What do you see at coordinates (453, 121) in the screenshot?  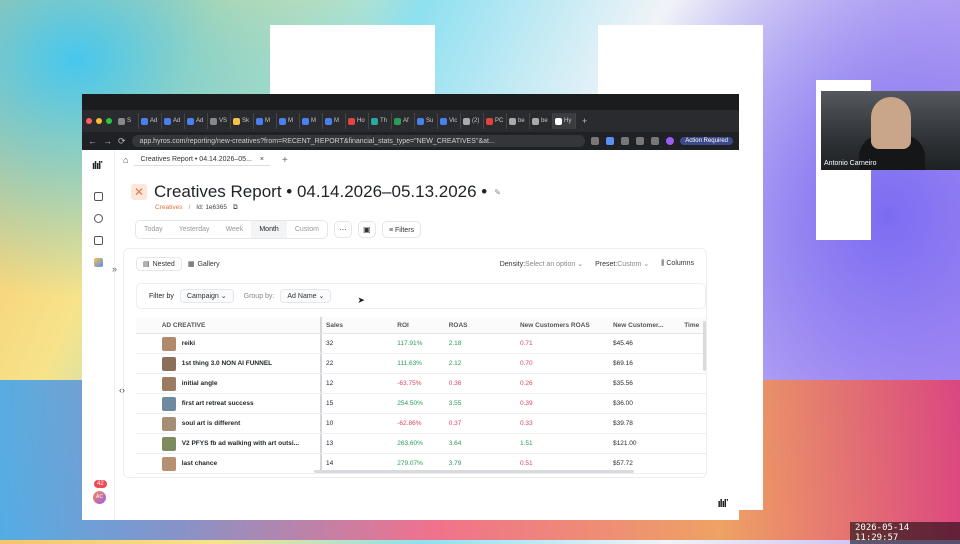 I see `browser-tab-label: Vic` at bounding box center [453, 121].